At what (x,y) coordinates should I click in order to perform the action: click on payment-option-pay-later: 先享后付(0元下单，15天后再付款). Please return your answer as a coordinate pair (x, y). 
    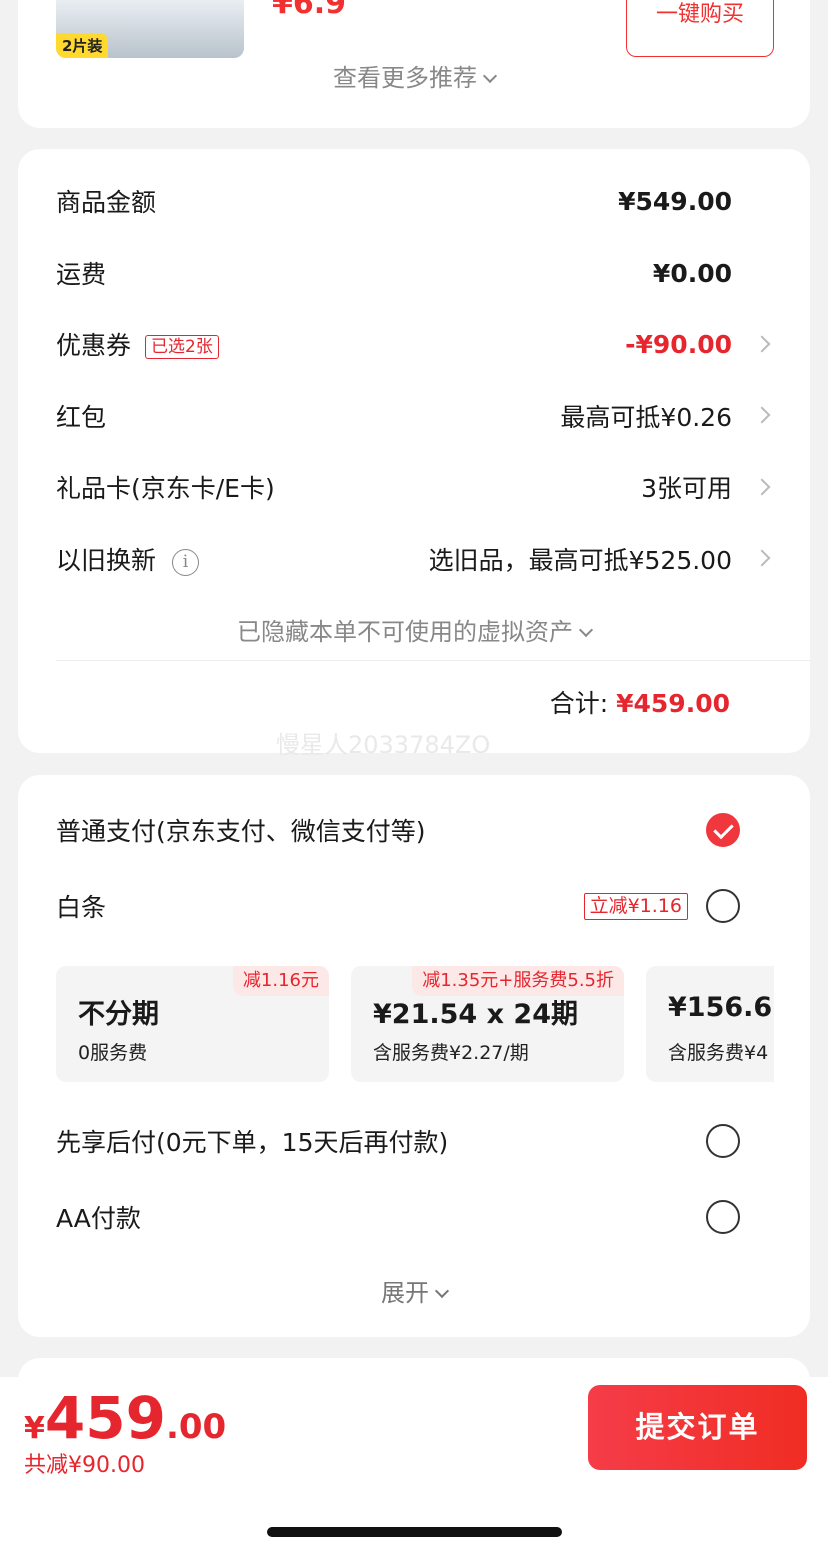
    Looking at the image, I should click on (398, 1141).